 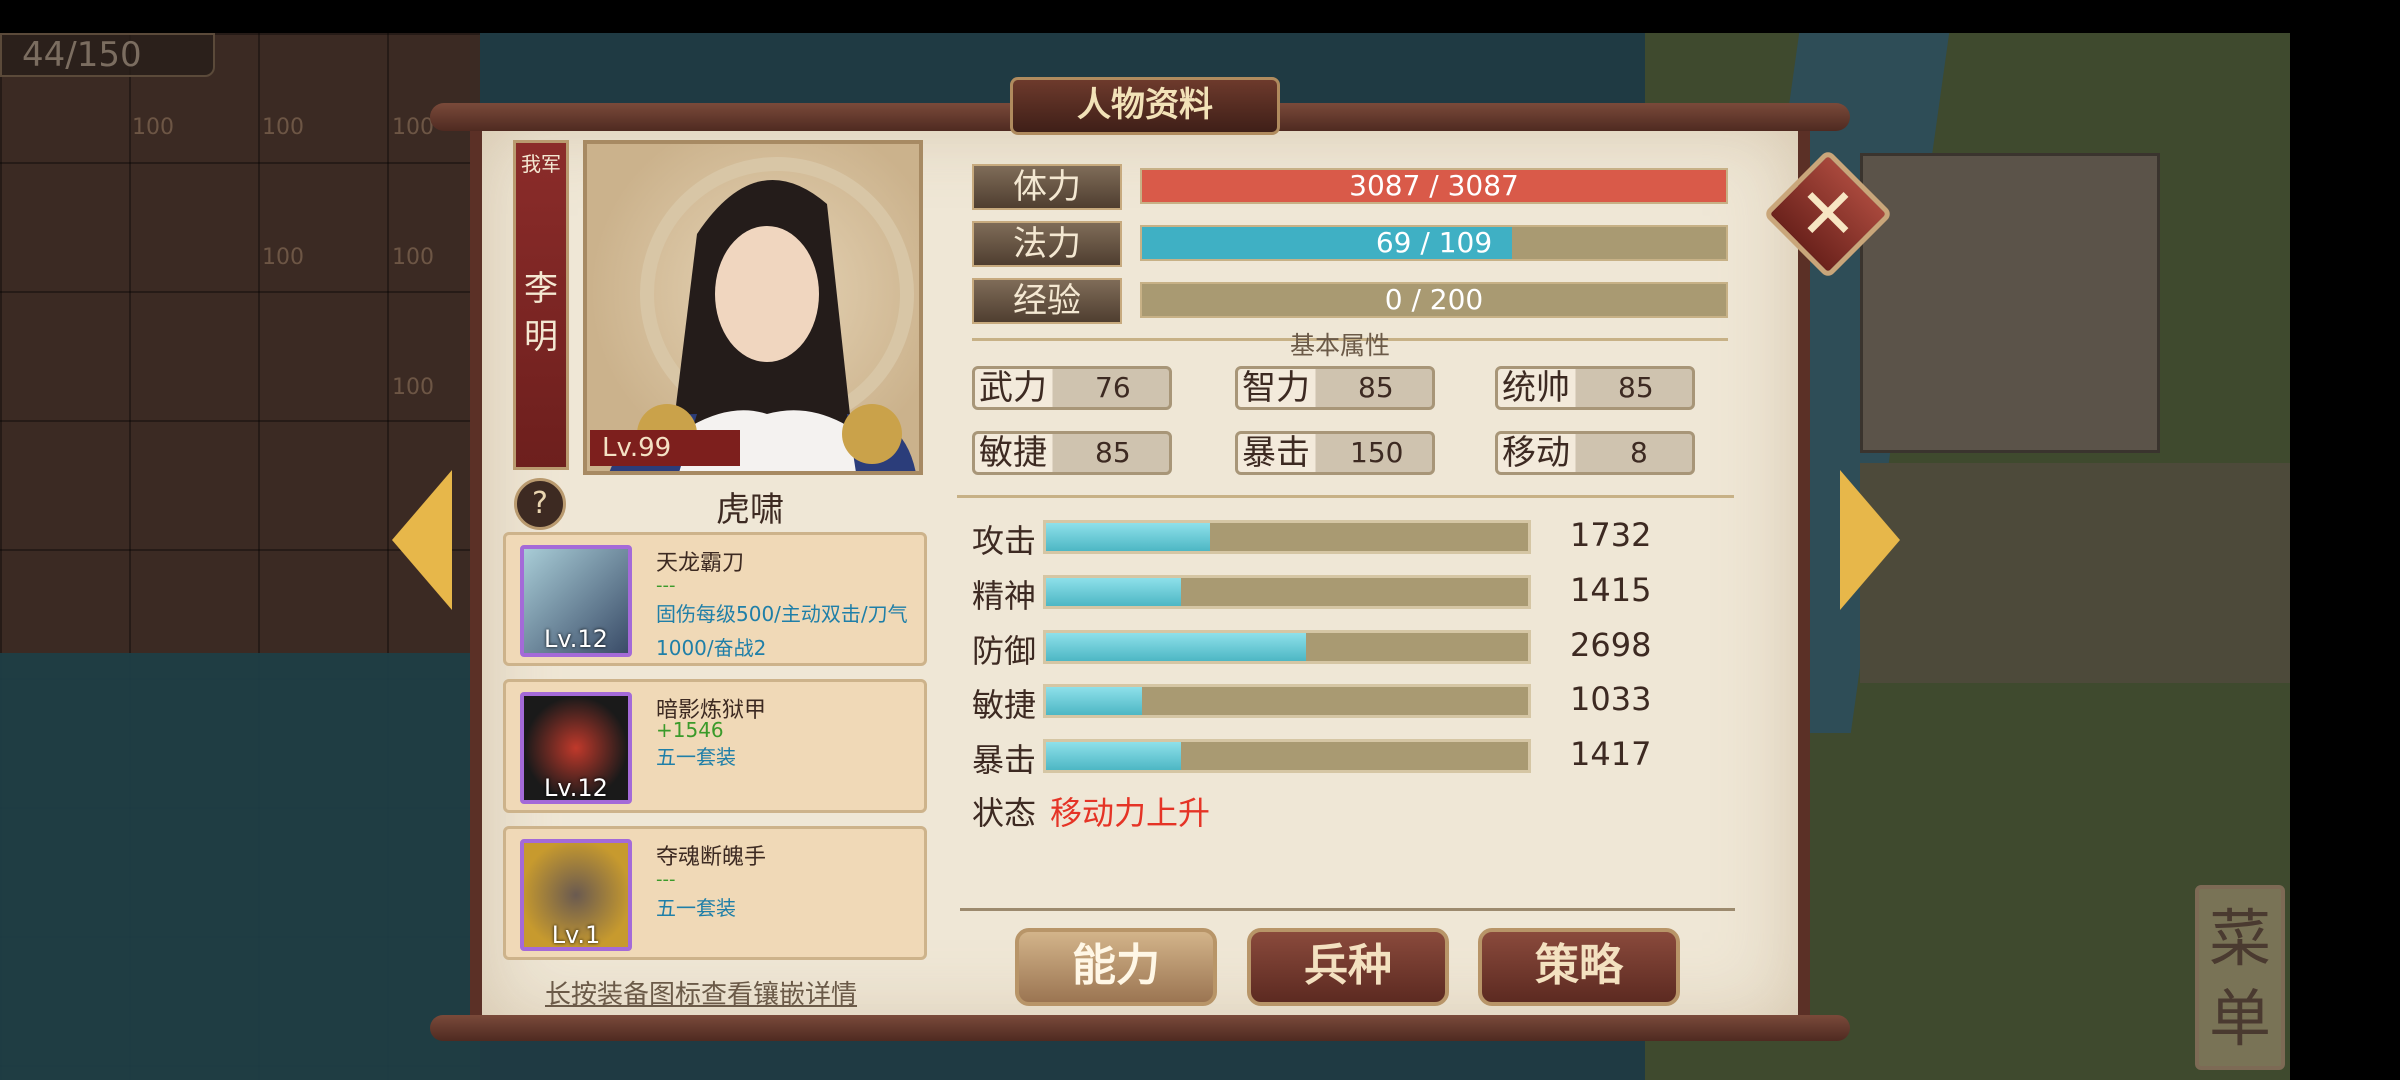 I want to click on hero-title: 虎啸, so click(x=750, y=510).